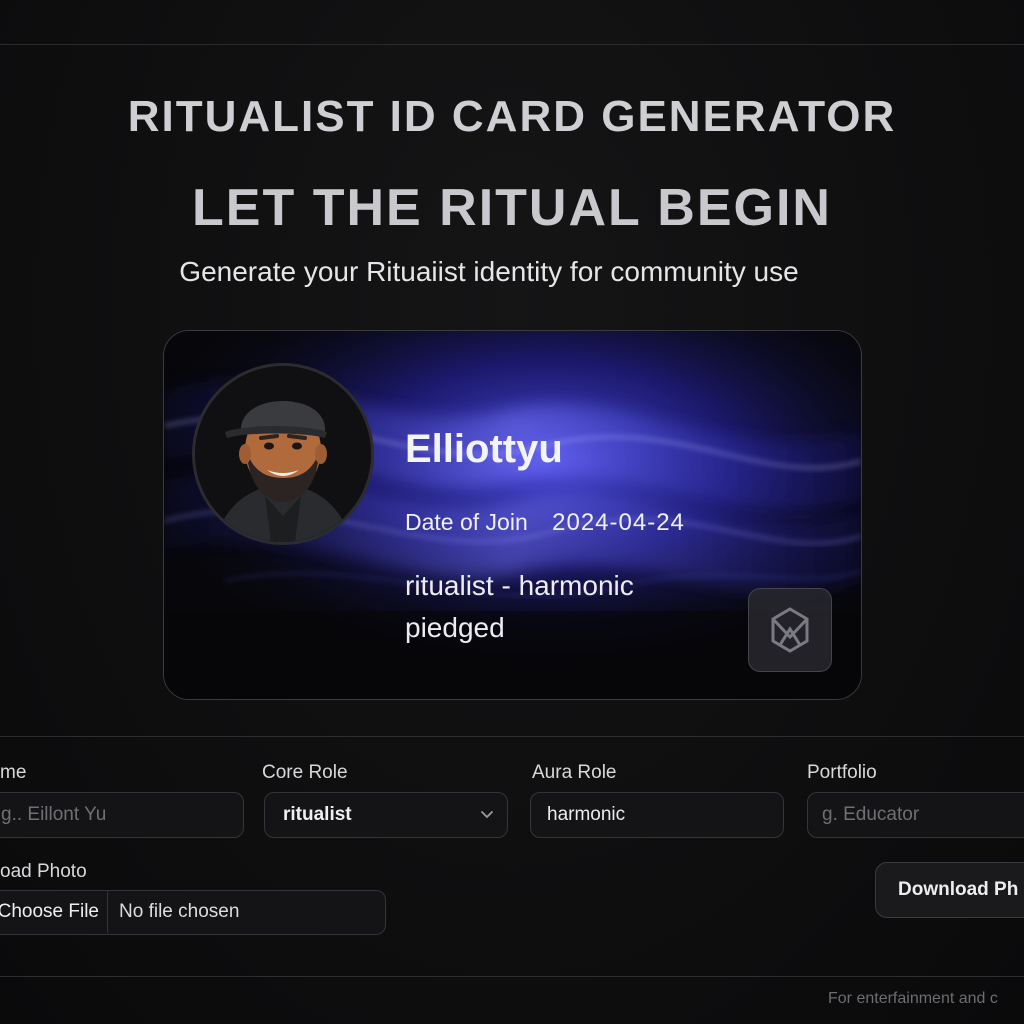 This screenshot has height=1024, width=1024. What do you see at coordinates (43, 871) in the screenshot?
I see `upload-photo-label: oad Photo` at bounding box center [43, 871].